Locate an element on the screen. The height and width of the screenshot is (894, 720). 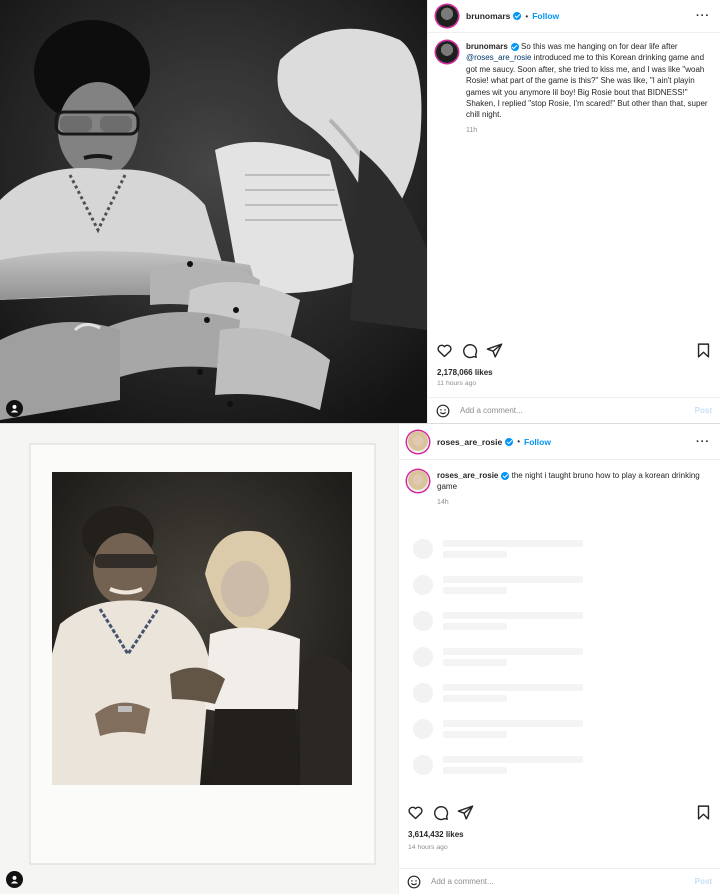
caption-username: roses_are_rosie is located at coordinates (467, 475).